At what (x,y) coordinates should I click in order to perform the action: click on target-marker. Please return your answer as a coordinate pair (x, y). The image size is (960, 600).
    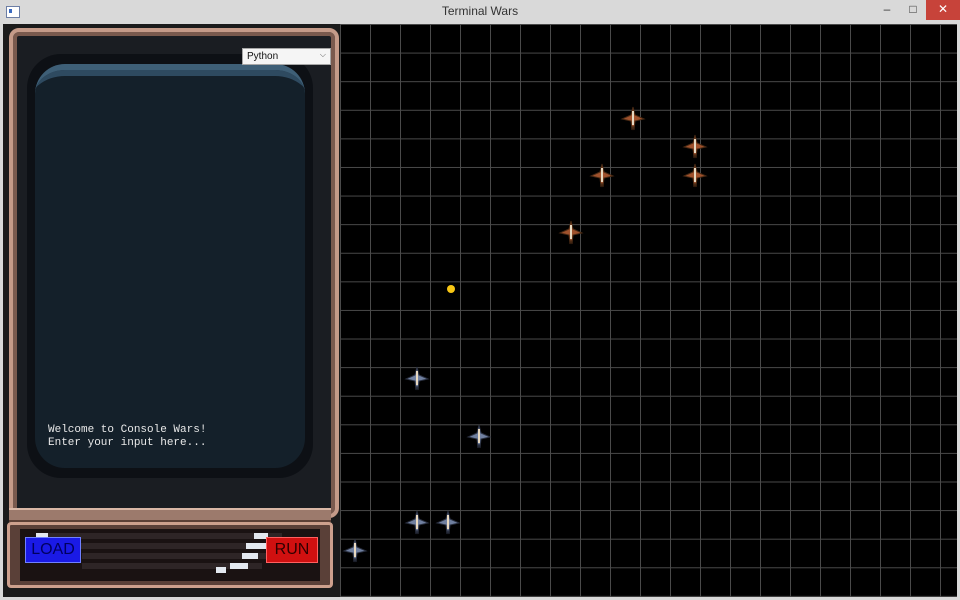
    Looking at the image, I should click on (451, 289).